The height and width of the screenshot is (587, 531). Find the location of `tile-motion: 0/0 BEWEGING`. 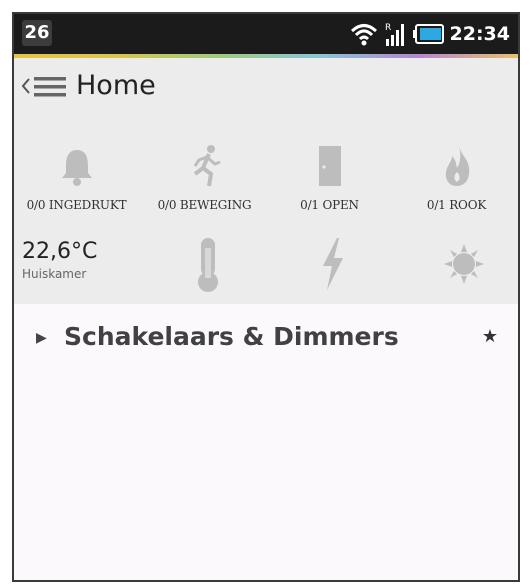

tile-motion: 0/0 BEWEGING is located at coordinates (204, 182).